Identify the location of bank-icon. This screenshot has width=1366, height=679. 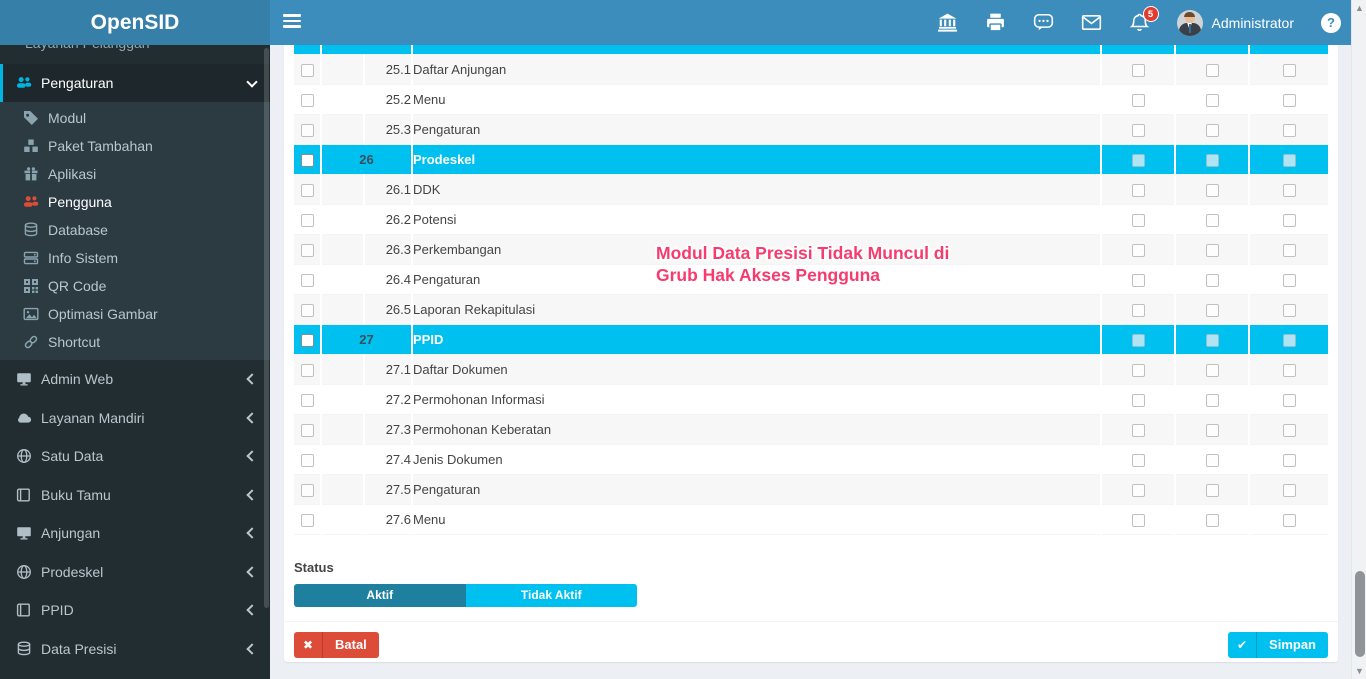
(947, 22).